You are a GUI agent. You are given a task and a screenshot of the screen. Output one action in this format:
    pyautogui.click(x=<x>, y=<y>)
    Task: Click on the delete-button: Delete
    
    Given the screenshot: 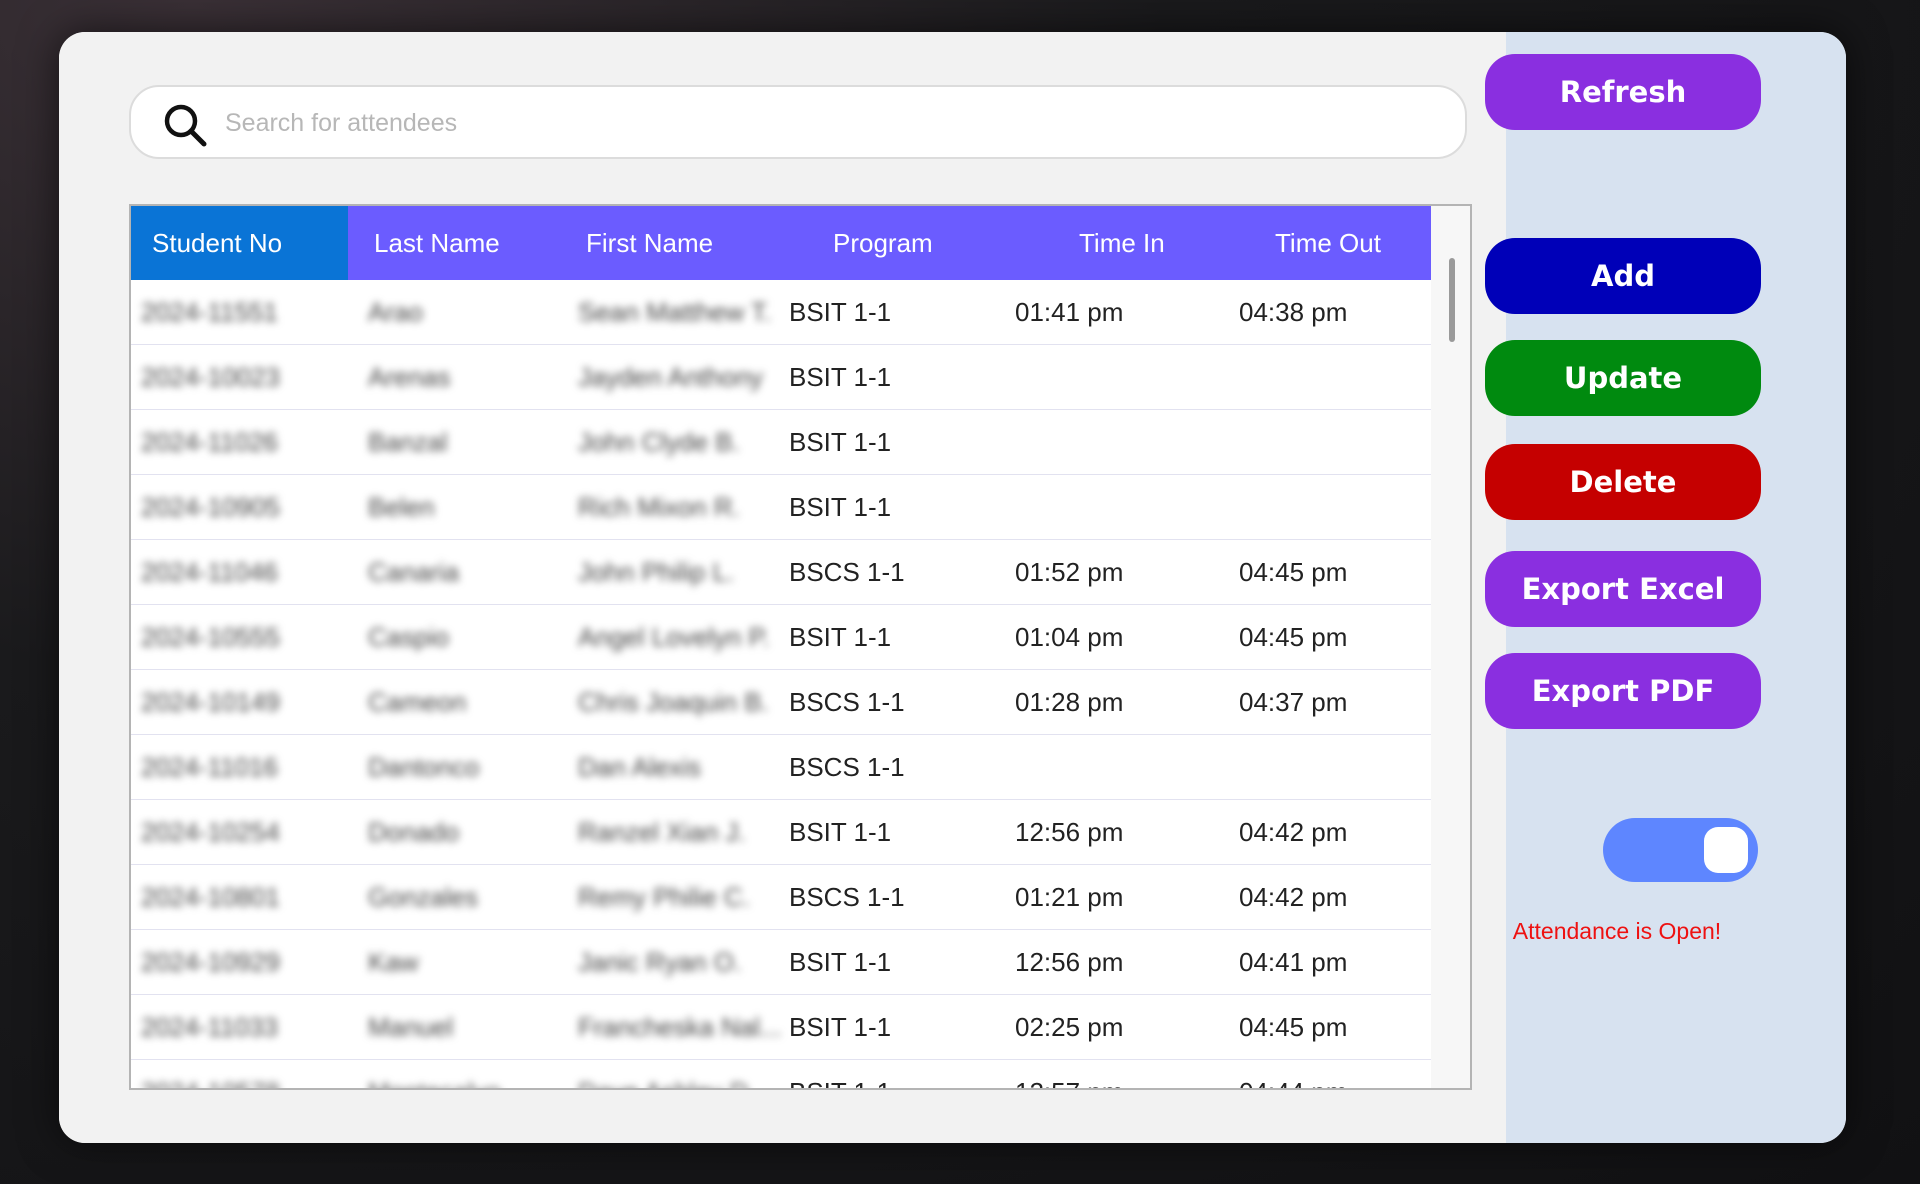 What is the action you would take?
    pyautogui.click(x=1623, y=482)
    